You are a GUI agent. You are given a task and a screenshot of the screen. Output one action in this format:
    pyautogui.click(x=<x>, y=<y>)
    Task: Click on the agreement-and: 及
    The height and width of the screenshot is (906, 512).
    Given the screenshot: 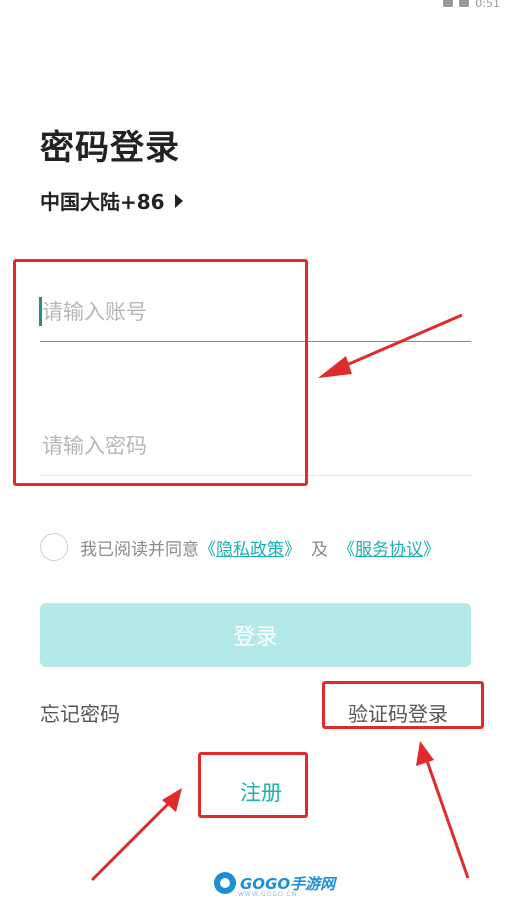 What is the action you would take?
    pyautogui.click(x=319, y=549)
    